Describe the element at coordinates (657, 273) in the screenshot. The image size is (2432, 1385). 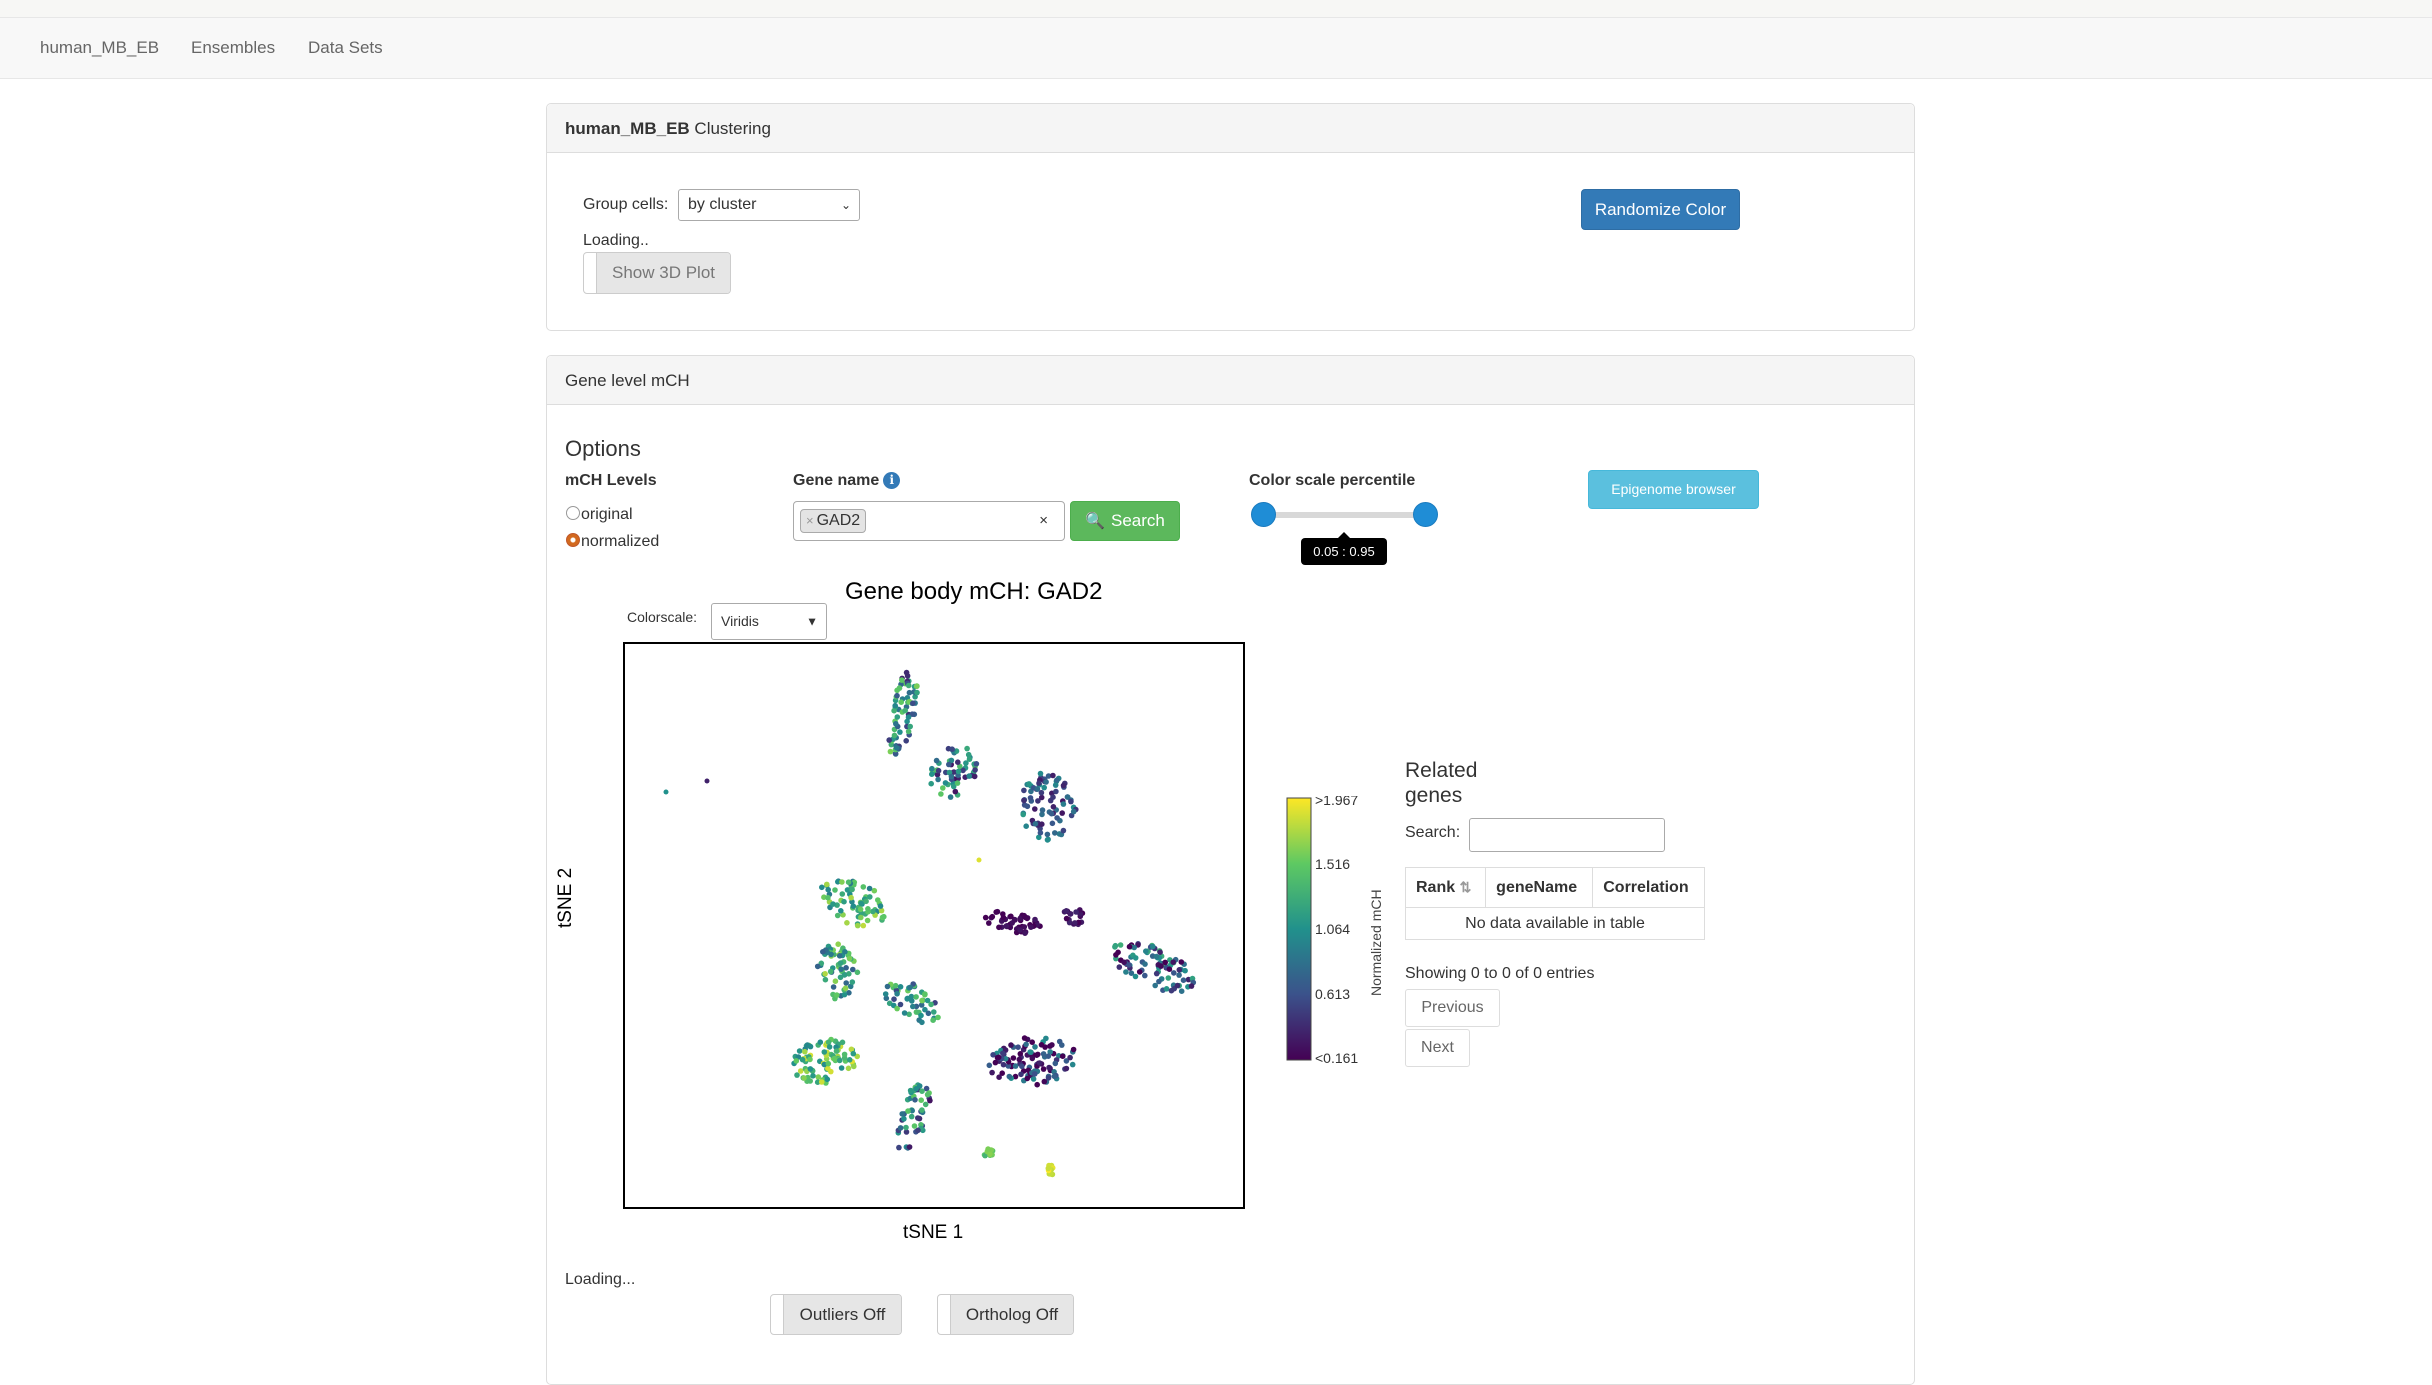
I see `show-3d-plot-toggle: Show 3D Plot` at that location.